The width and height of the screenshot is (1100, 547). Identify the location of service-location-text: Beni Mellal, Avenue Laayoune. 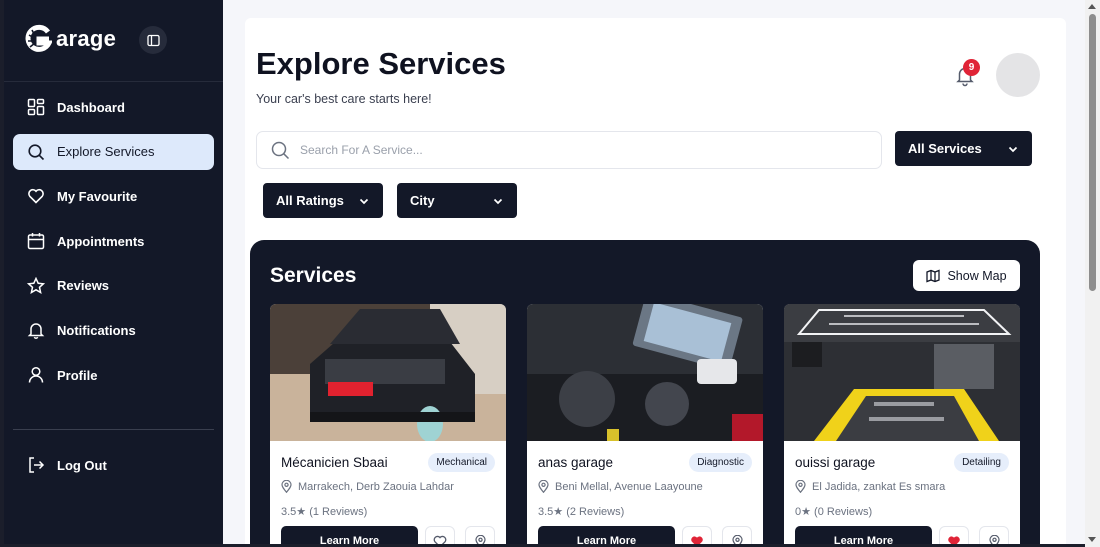
(629, 486).